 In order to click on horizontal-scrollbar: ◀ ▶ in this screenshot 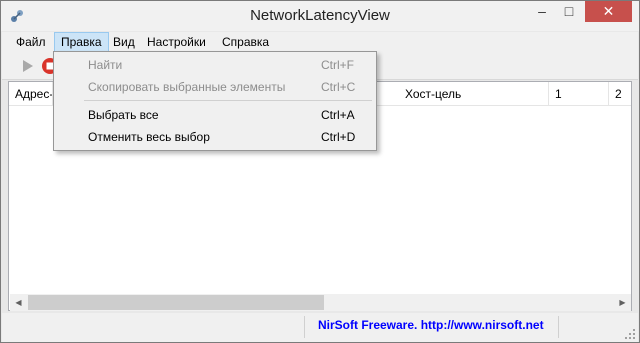, I will do `click(320, 302)`.